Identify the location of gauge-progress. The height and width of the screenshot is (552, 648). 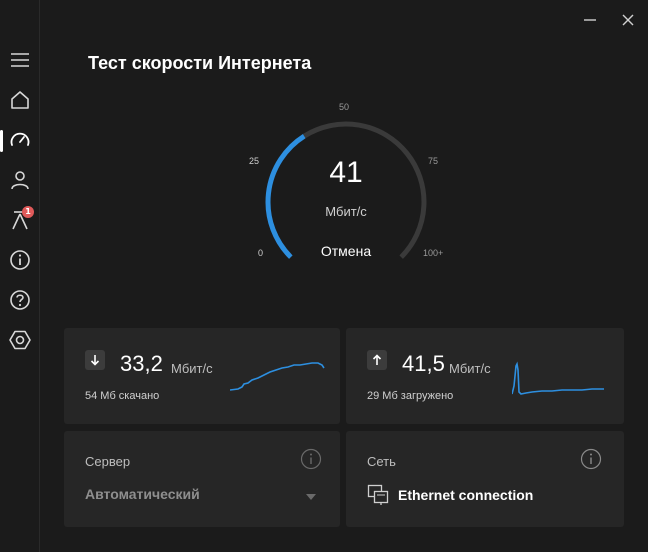
(285, 196).